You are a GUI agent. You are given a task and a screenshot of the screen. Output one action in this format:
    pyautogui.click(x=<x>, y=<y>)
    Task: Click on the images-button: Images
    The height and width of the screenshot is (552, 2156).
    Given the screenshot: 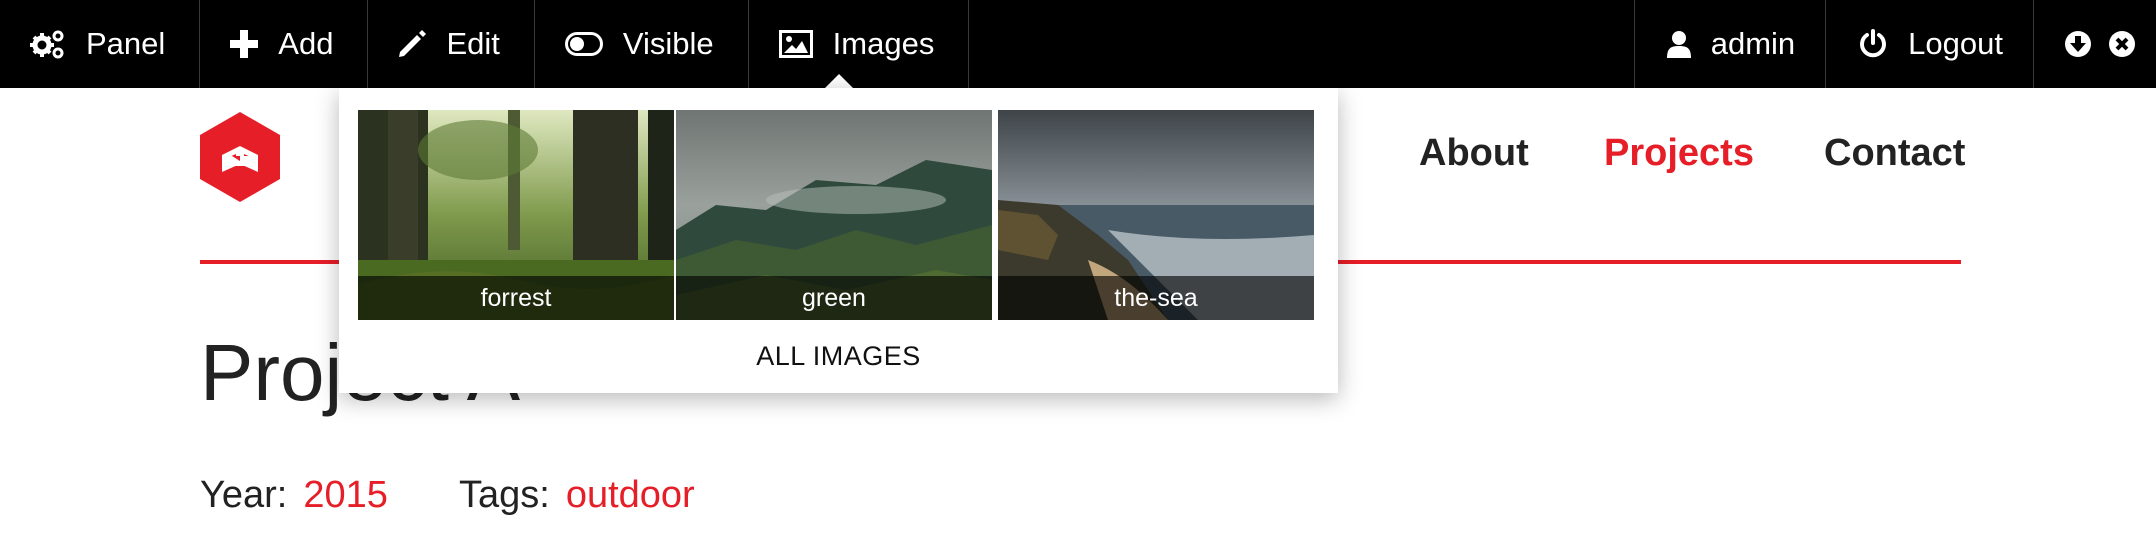 What is the action you would take?
    pyautogui.click(x=859, y=44)
    